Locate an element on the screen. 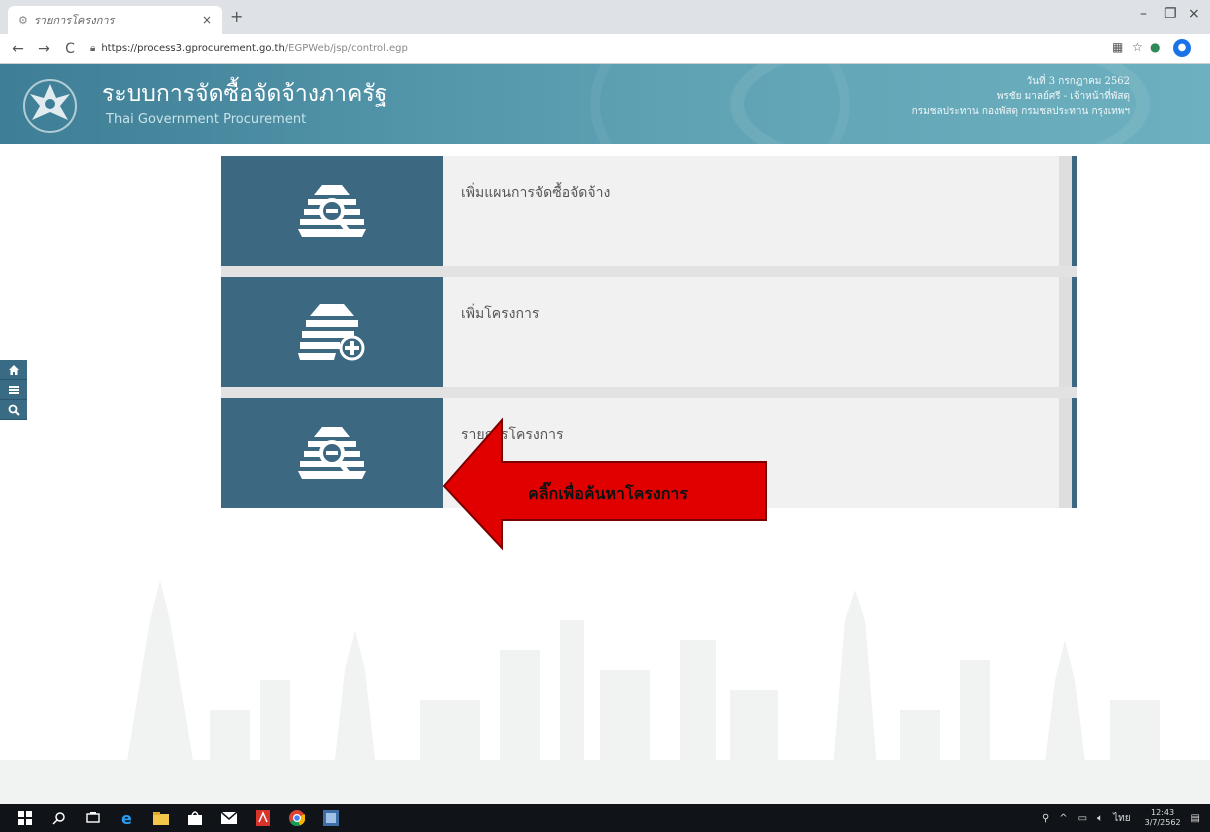 This screenshot has width=1210, height=832. volume-icon: 🔈︎ is located at coordinates (1100, 818).